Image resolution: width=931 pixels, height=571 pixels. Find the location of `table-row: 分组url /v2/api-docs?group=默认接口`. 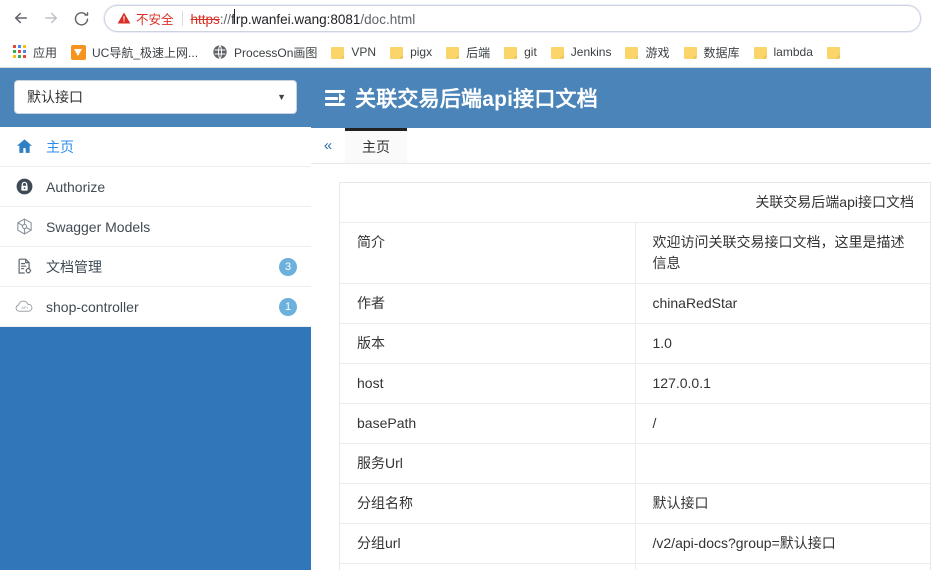

table-row: 分组url /v2/api-docs?group=默认接口 is located at coordinates (635, 543).